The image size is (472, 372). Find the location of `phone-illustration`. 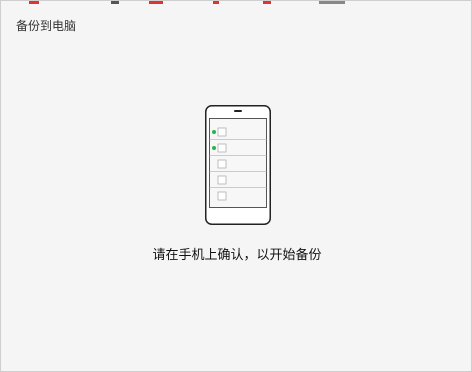

phone-illustration is located at coordinates (238, 165).